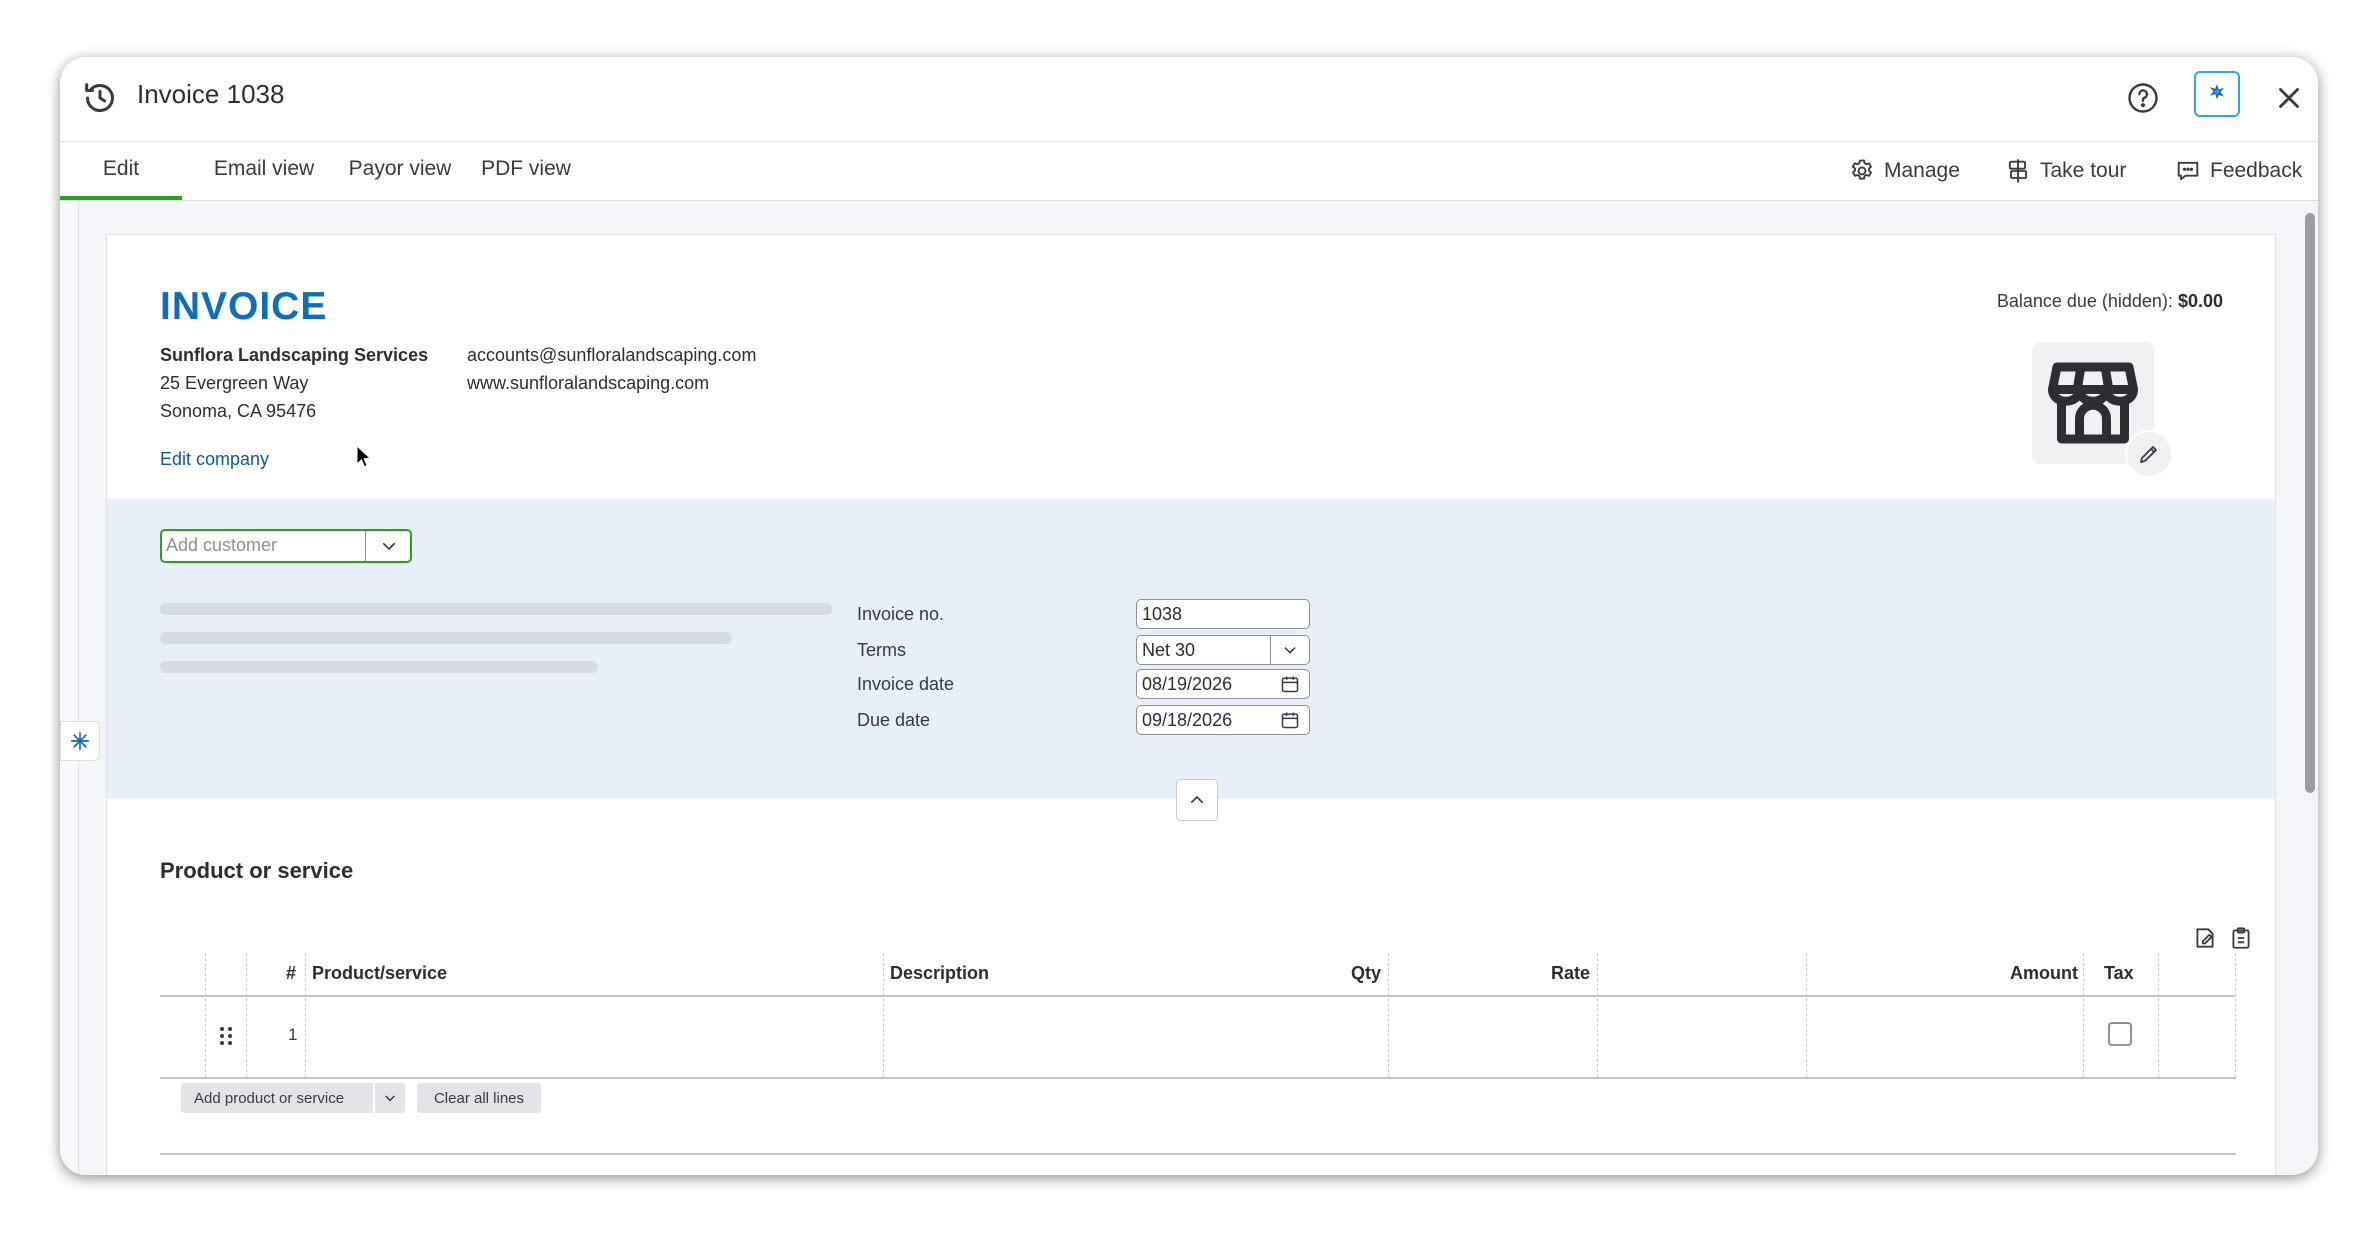 The width and height of the screenshot is (2379, 1238). Describe the element at coordinates (400, 171) in the screenshot. I see `tab-payor-view: Payor view` at that location.